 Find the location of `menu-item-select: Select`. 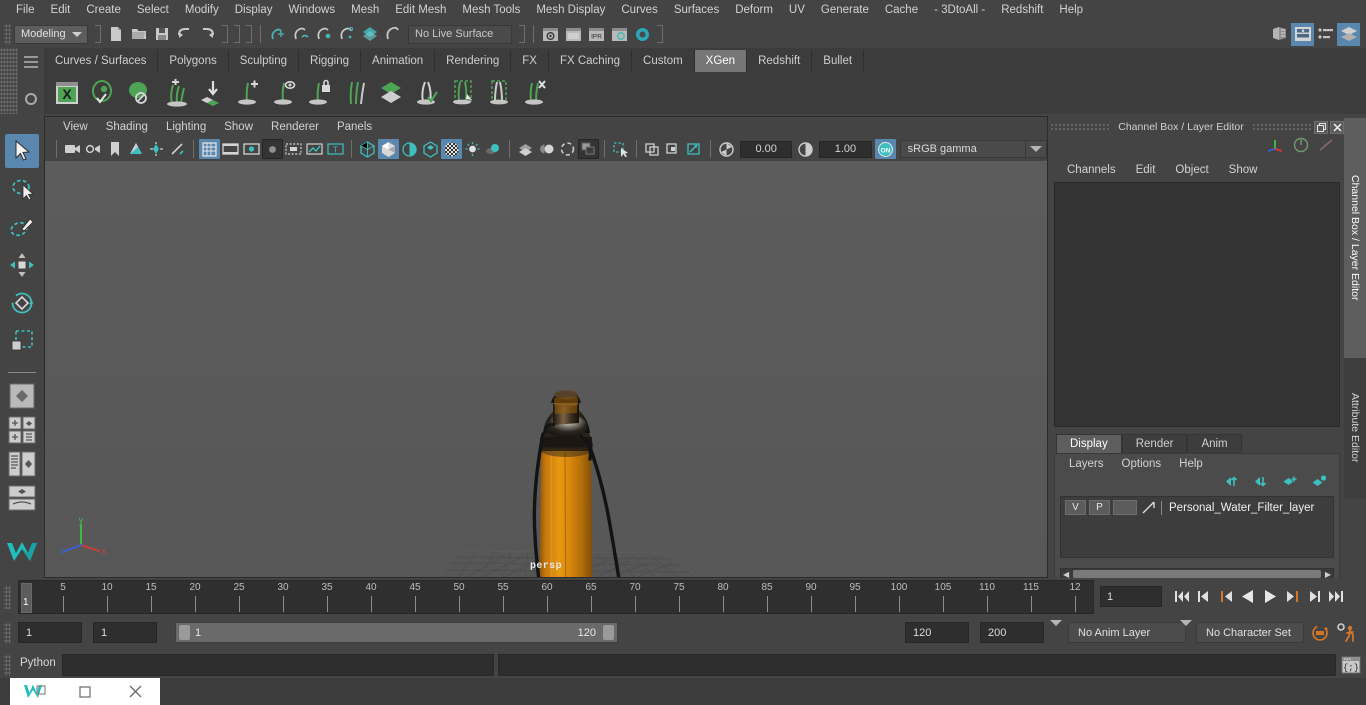

menu-item-select: Select is located at coordinates (153, 10).